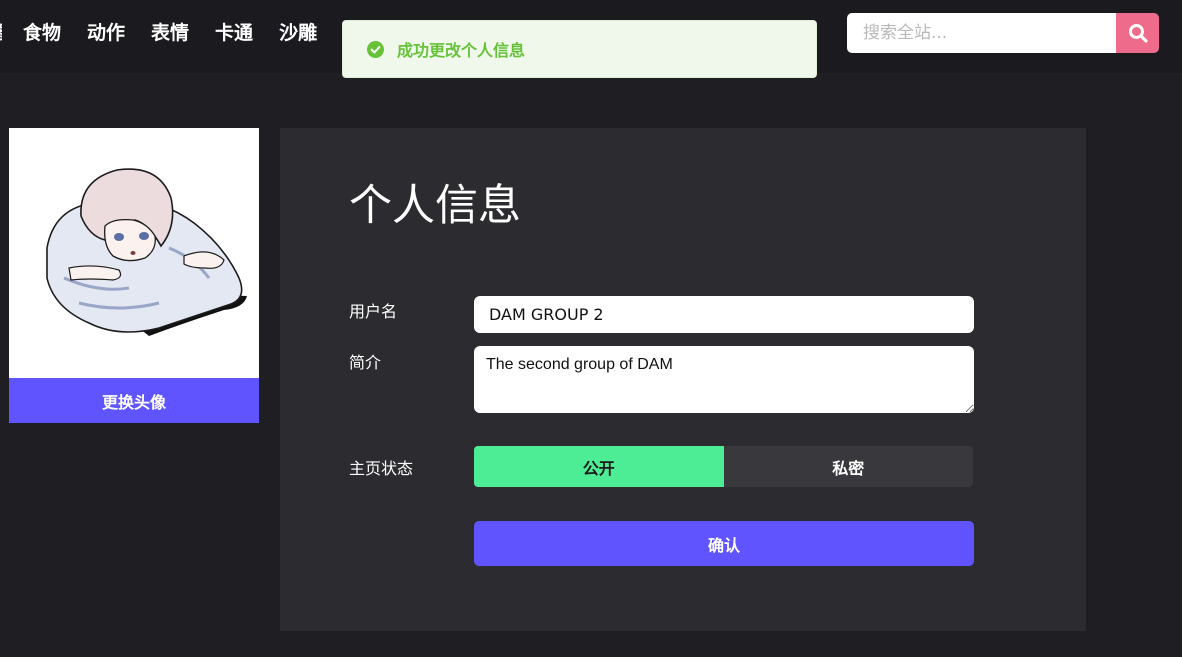 Image resolution: width=1182 pixels, height=657 pixels. I want to click on nav-item-expression: 表情, so click(170, 33).